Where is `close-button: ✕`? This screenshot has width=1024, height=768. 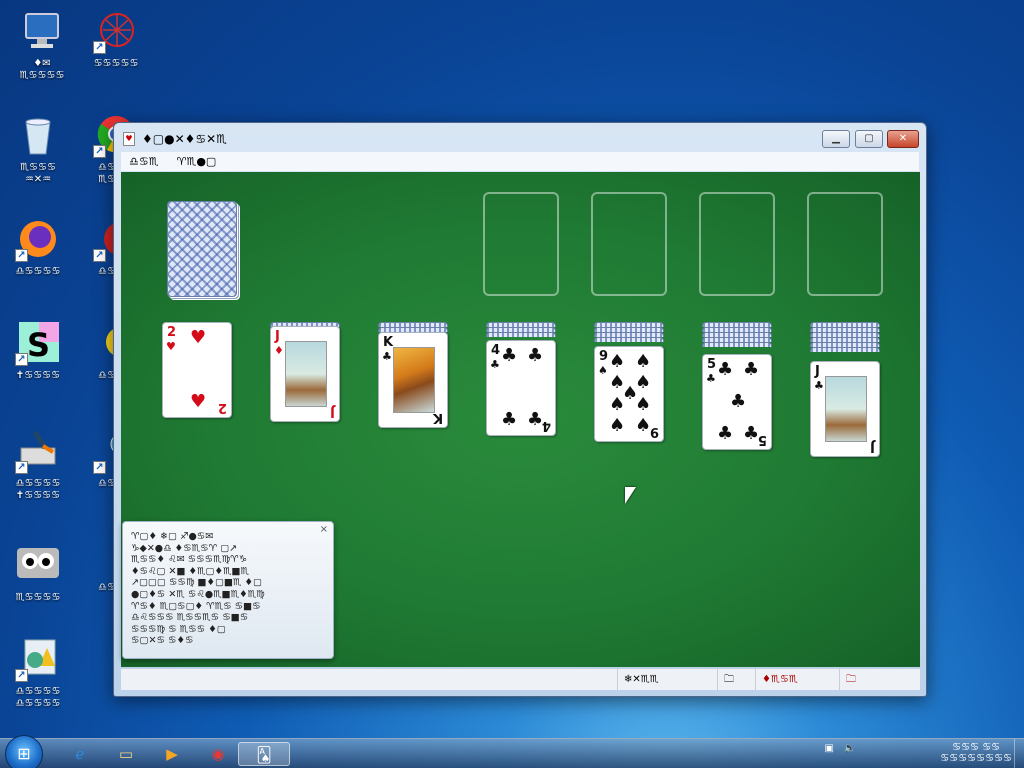
close-button: ✕ is located at coordinates (903, 139).